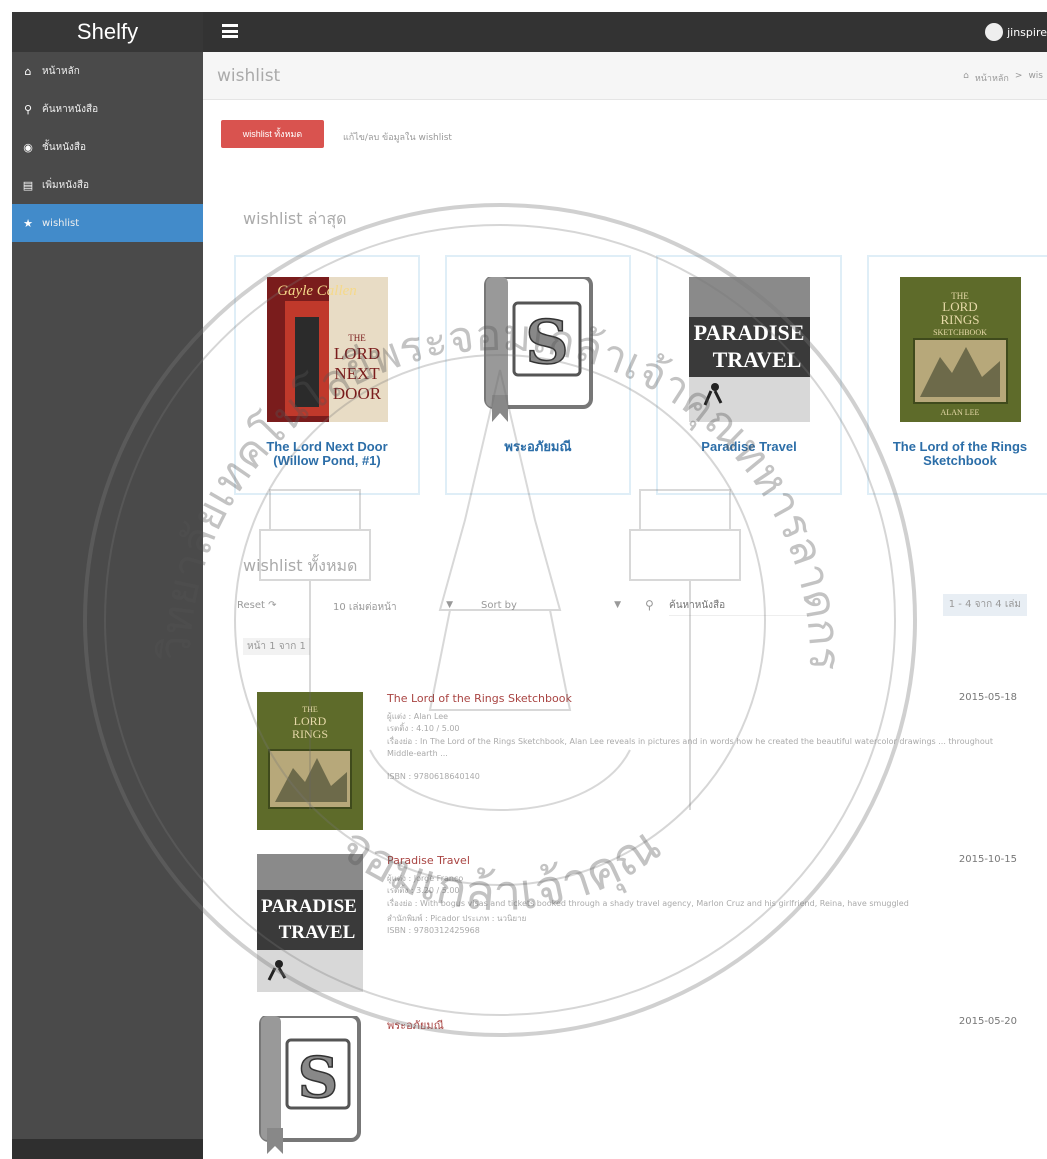 The image size is (1047, 1159). What do you see at coordinates (984, 605) in the screenshot?
I see `result-count: 1 - 4 จาก 4 เล่ม` at bounding box center [984, 605].